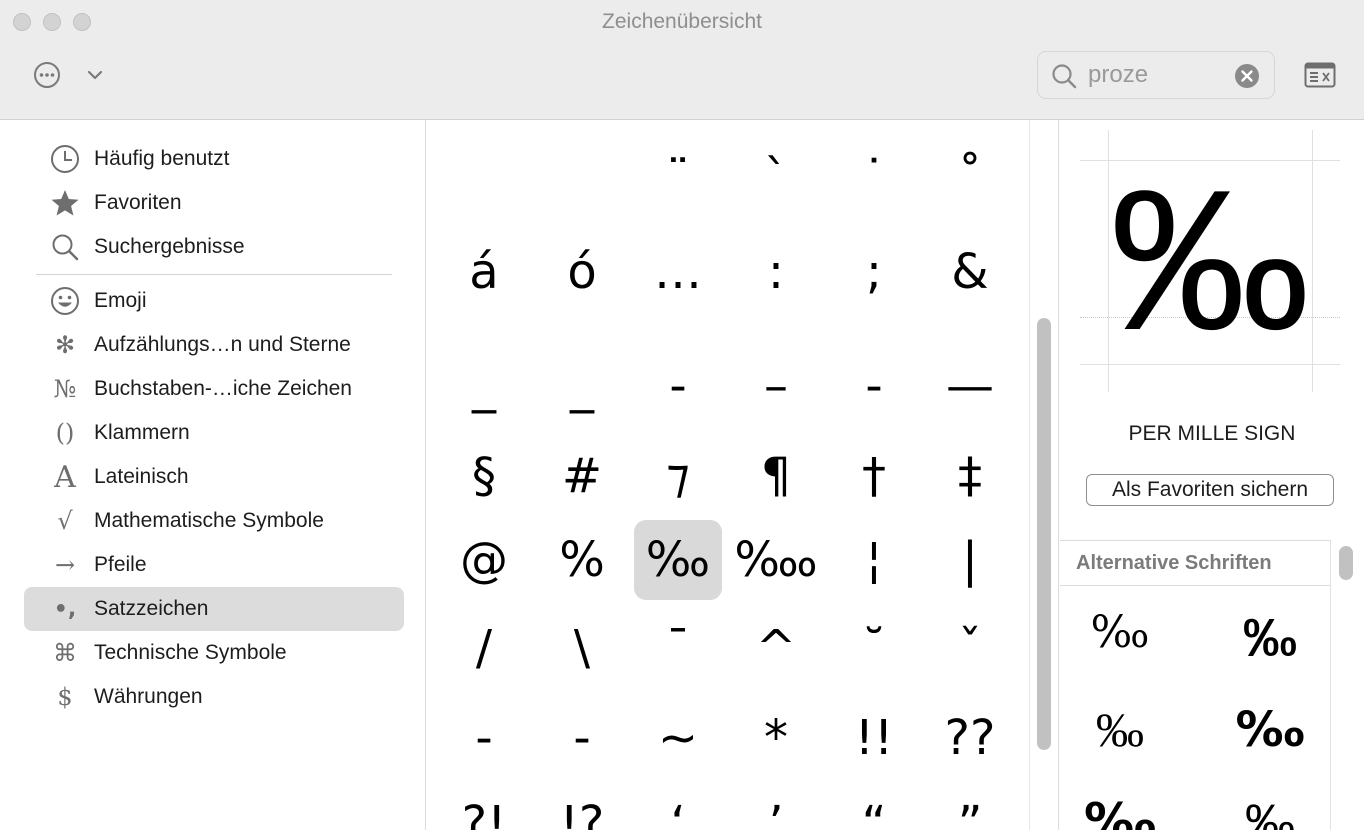 This screenshot has height=830, width=1364. What do you see at coordinates (214, 301) in the screenshot?
I see `sidebar-item-emoji: Emoji` at bounding box center [214, 301].